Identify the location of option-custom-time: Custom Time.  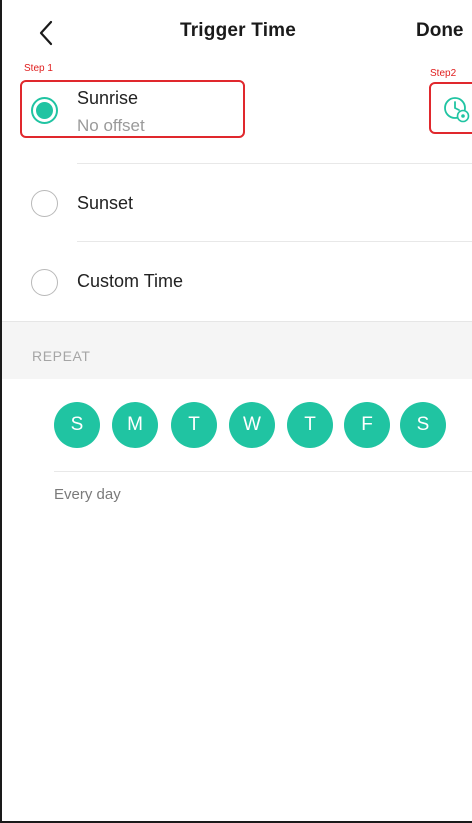
(237, 281).